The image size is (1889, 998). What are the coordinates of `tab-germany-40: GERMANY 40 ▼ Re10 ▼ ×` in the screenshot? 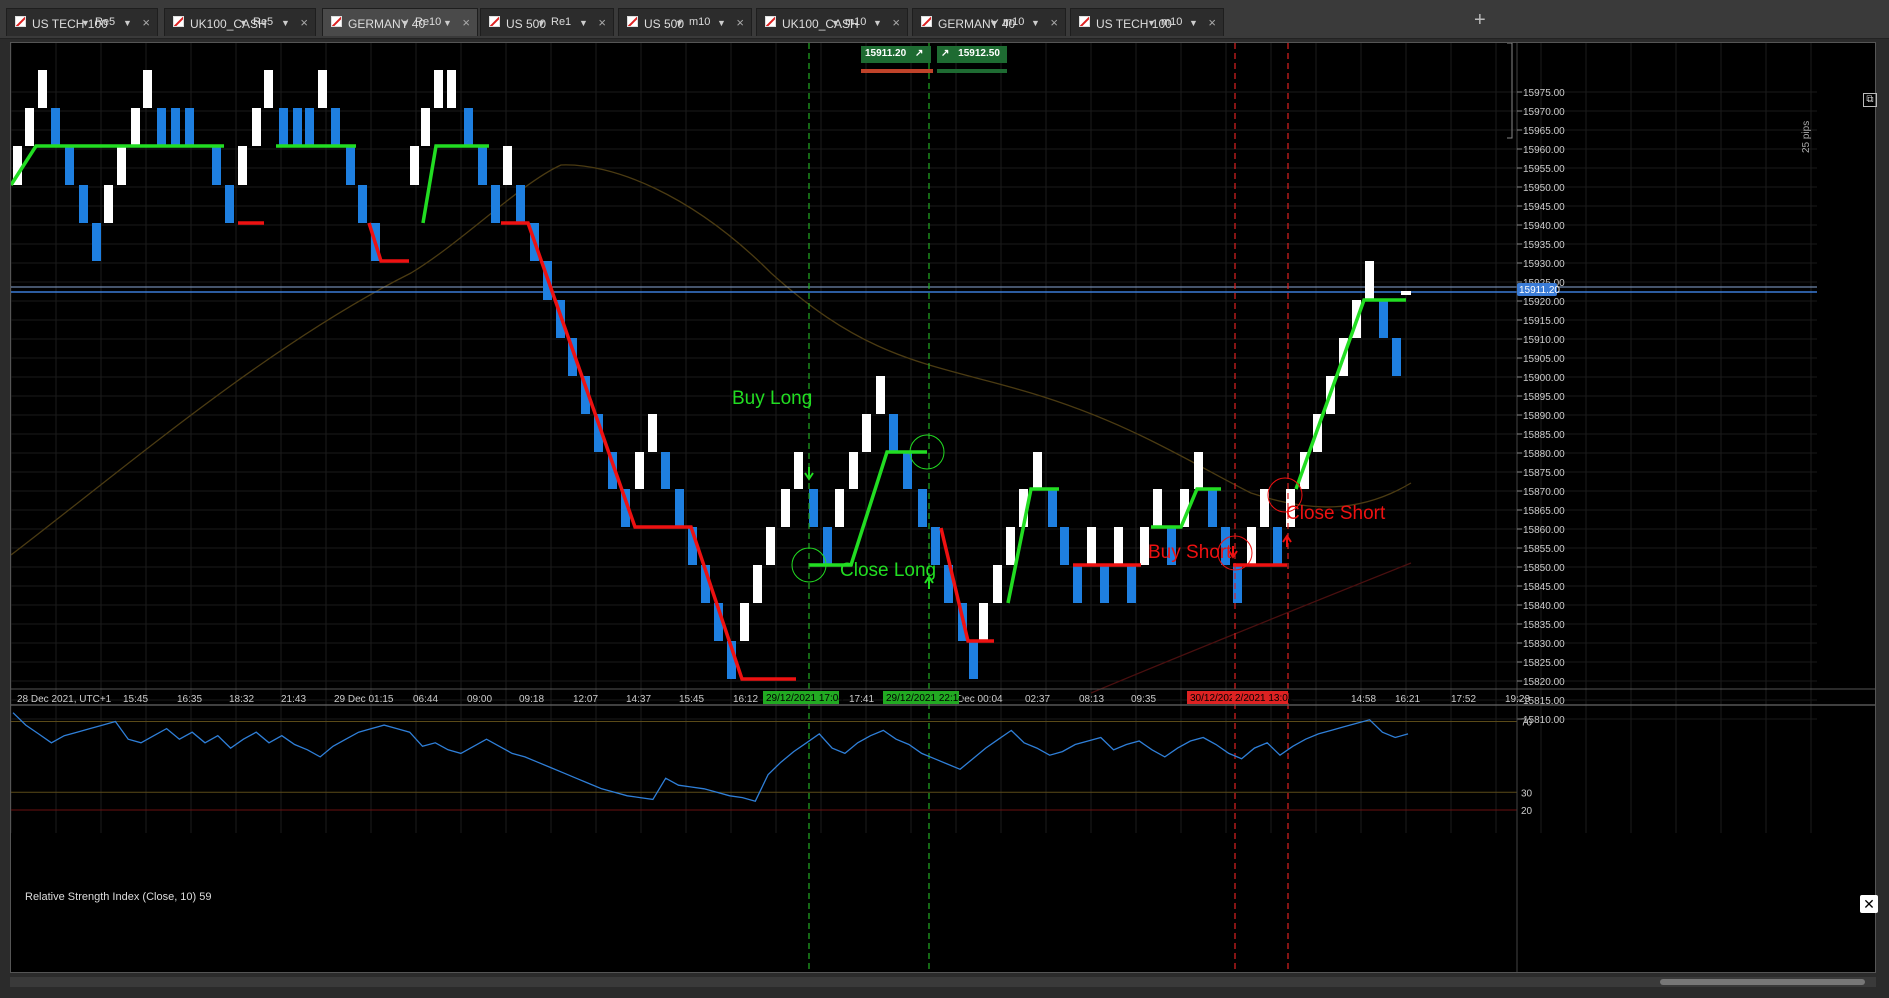 It's located at (400, 22).